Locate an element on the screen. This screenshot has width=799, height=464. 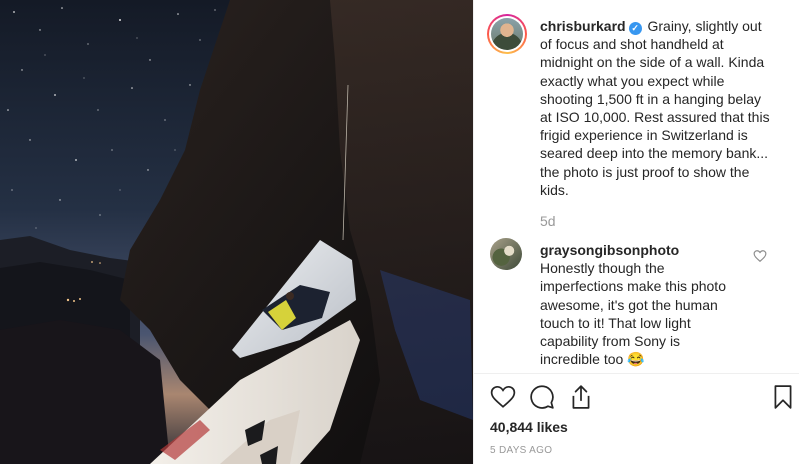
caption-timestamp: 5d is located at coordinates (548, 221).